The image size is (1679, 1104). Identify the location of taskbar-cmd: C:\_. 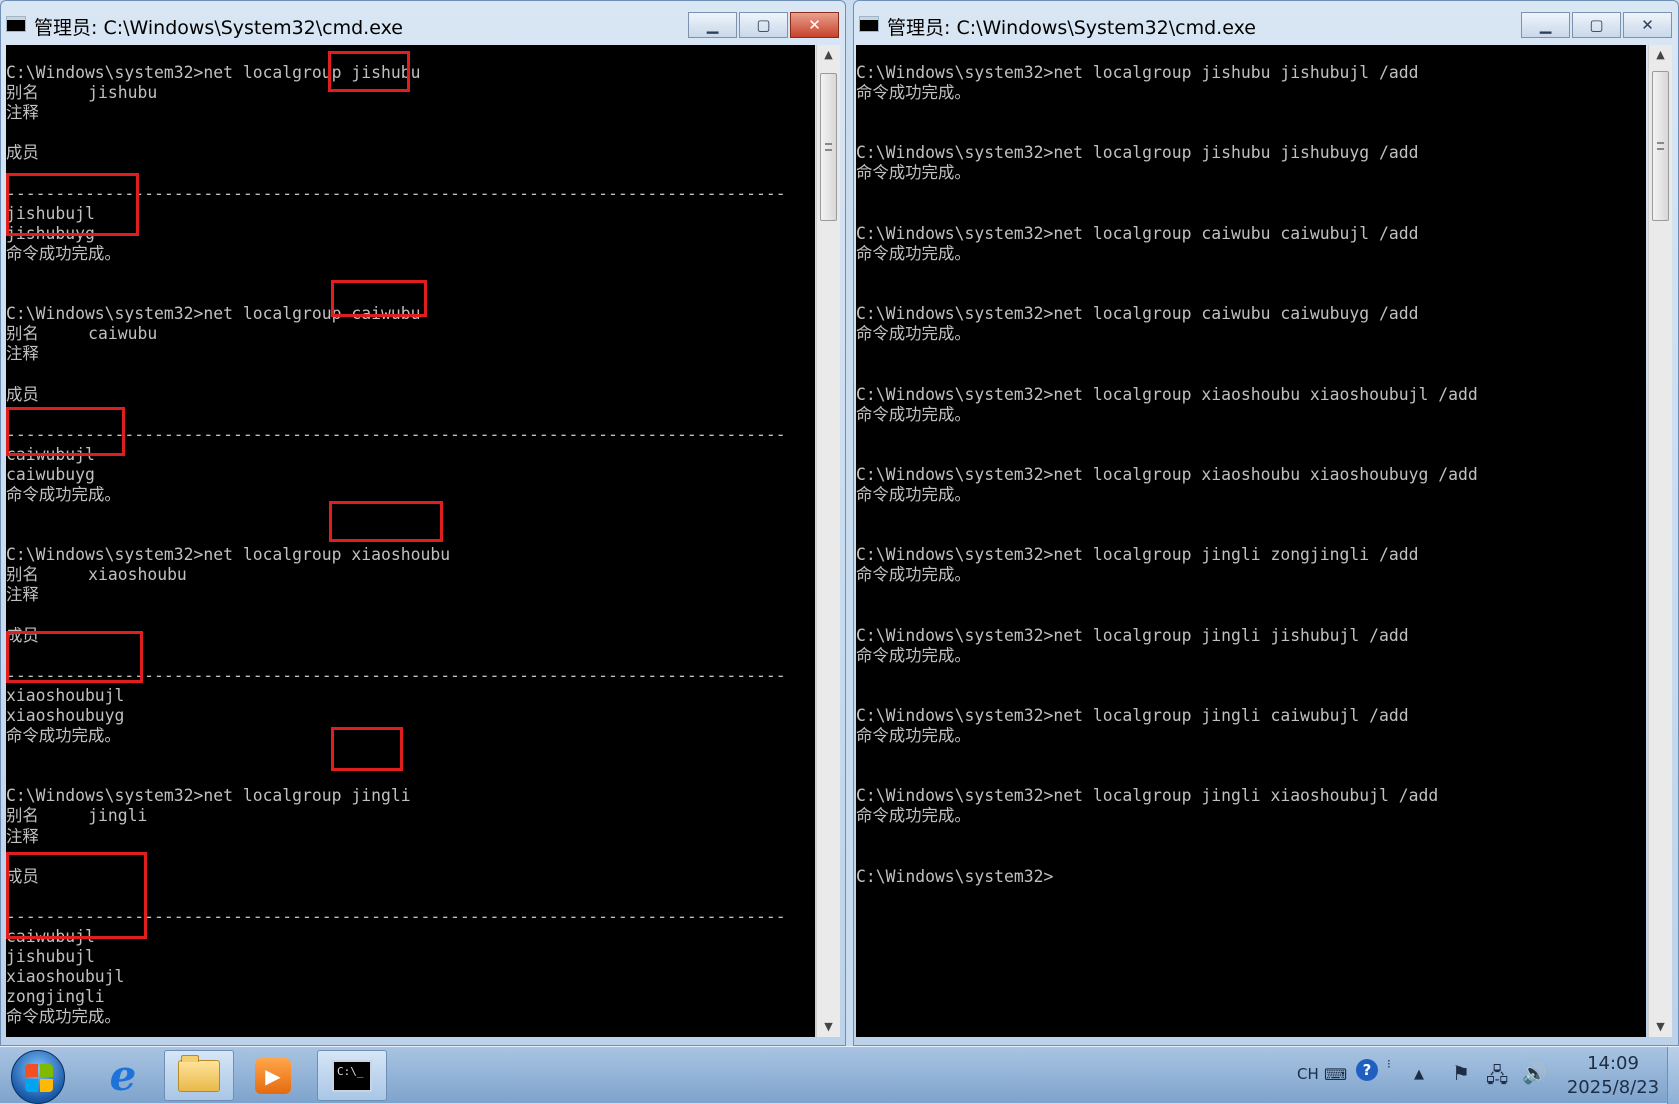
(352, 1075).